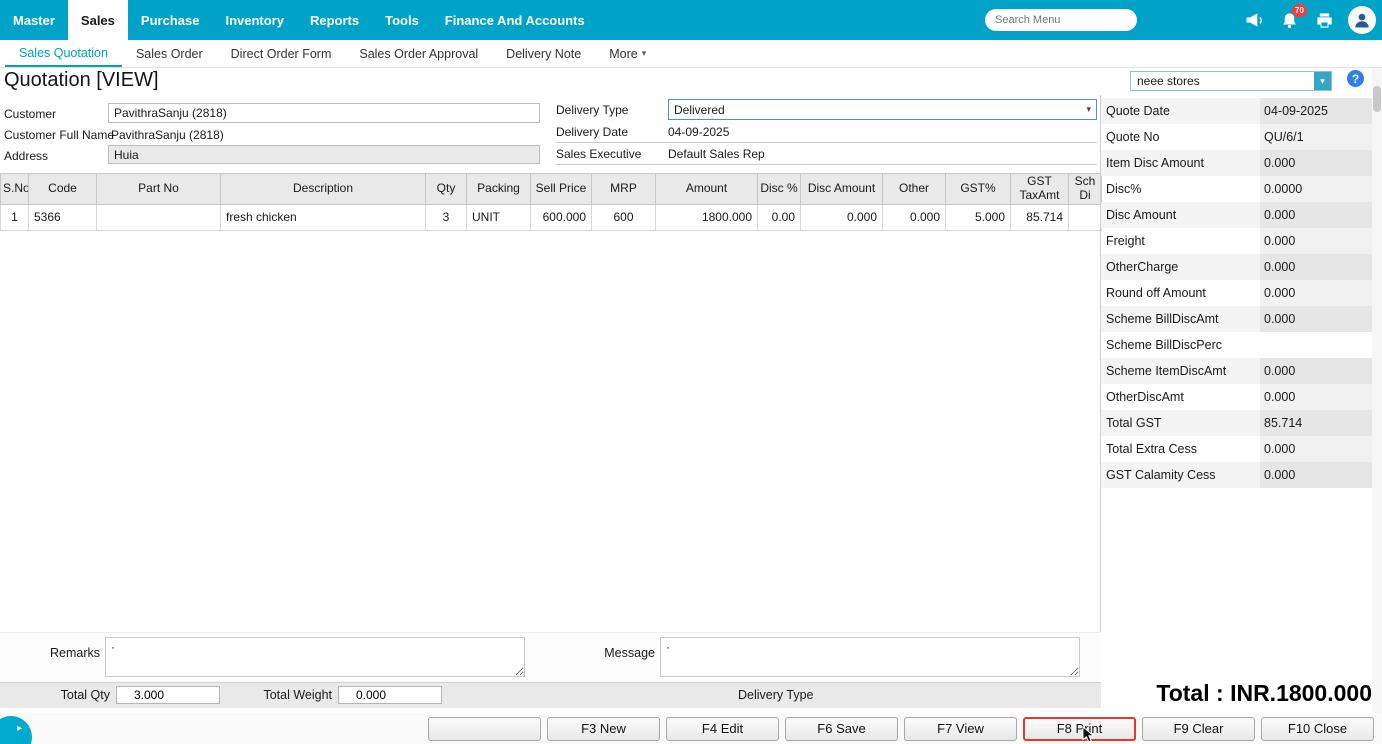 The width and height of the screenshot is (1382, 744). Describe the element at coordinates (603, 728) in the screenshot. I see `f3-new-button: F3 New` at that location.